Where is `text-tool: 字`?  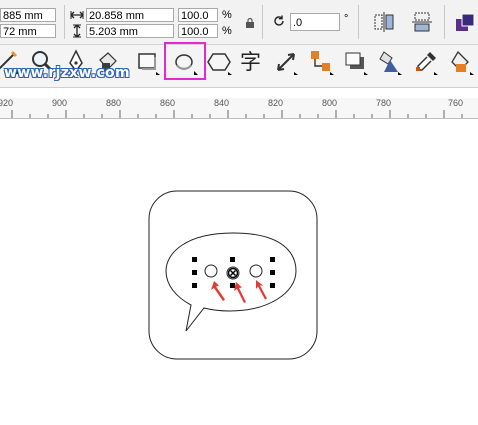 text-tool: 字 is located at coordinates (252, 62).